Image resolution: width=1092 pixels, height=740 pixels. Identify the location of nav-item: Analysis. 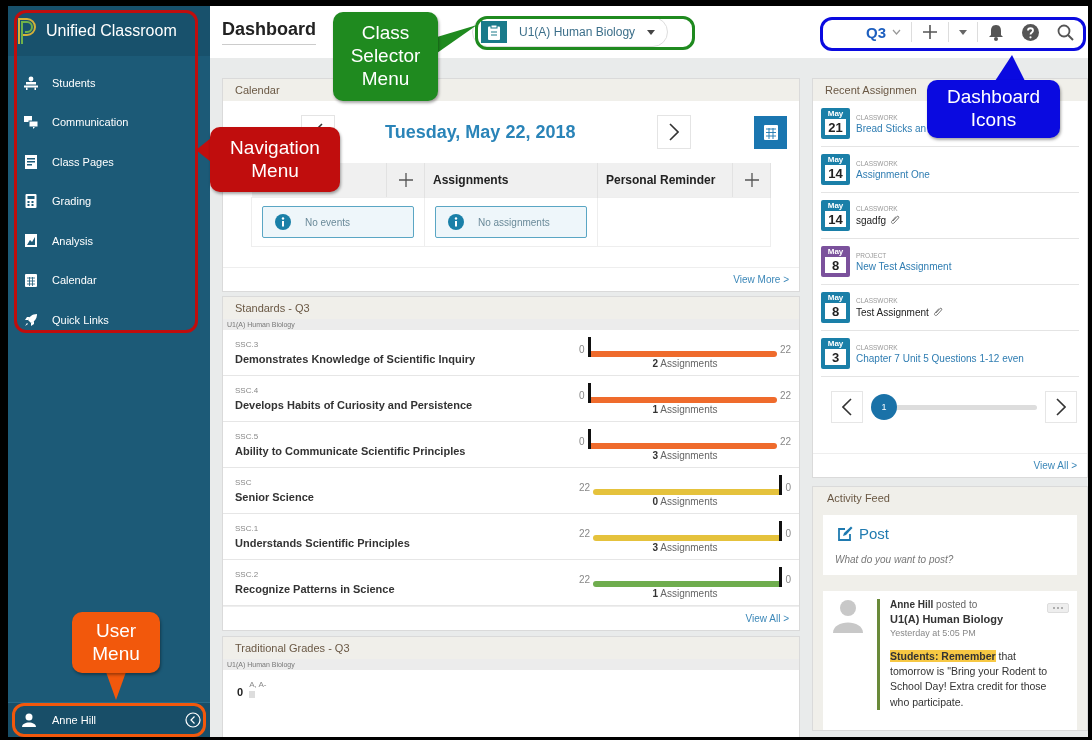
(109, 241).